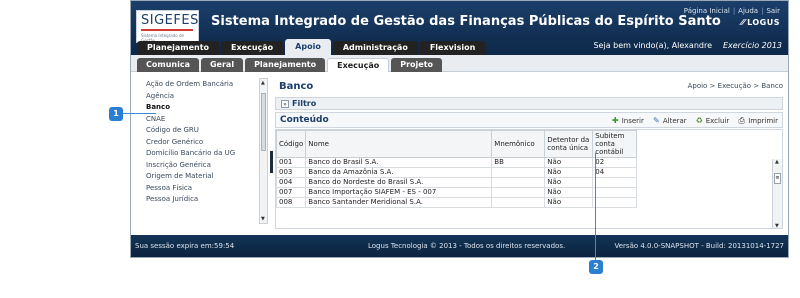 This screenshot has height=298, width=800. What do you see at coordinates (596, 267) in the screenshot?
I see `callout-badge-2: 2` at bounding box center [596, 267].